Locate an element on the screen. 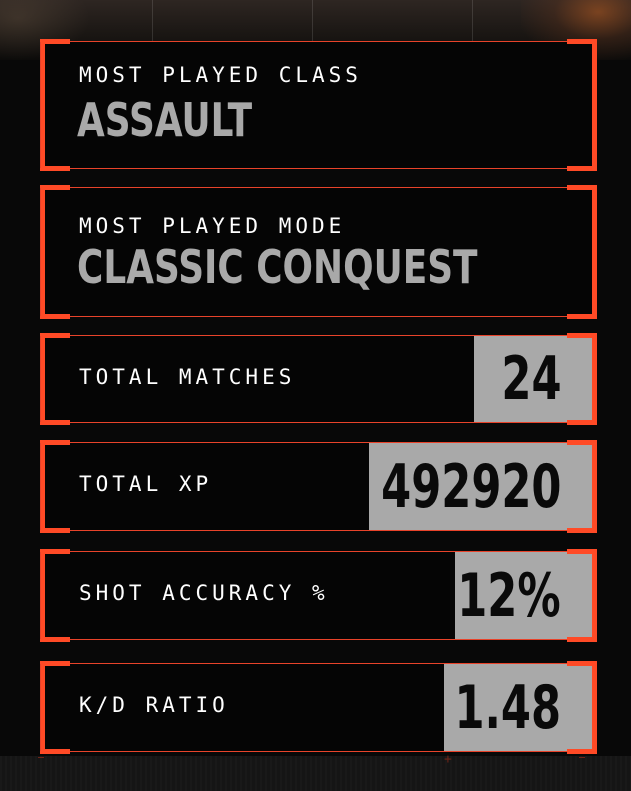 The image size is (631, 791). kd-ratio-panel: K/D RATIO 1.48 is located at coordinates (318, 707).